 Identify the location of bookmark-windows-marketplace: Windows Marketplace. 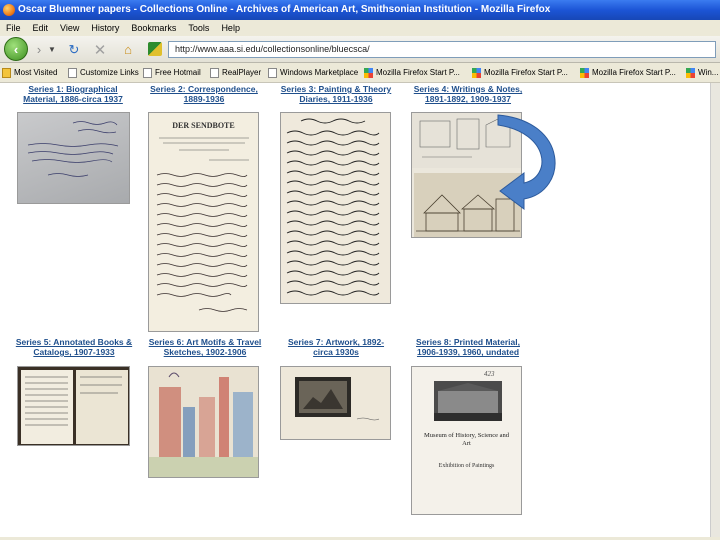
(313, 72).